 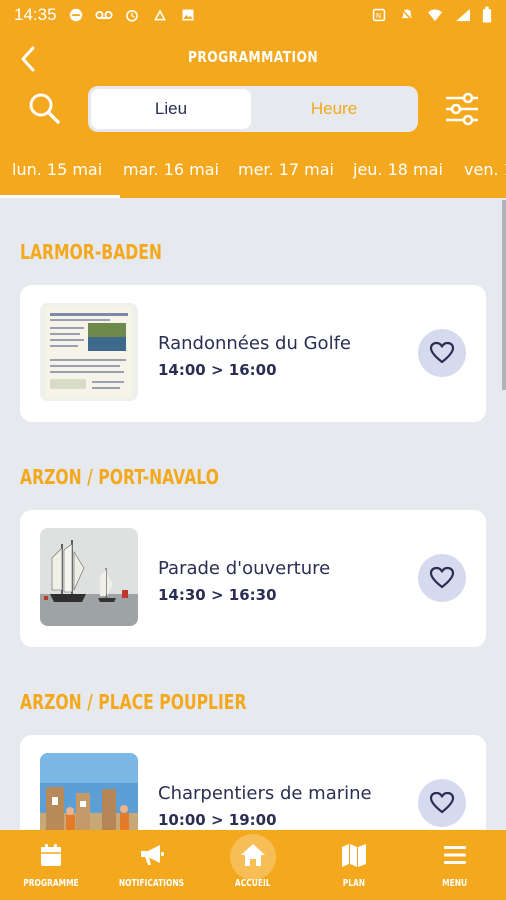 I want to click on section-title: ARZON / PLACE POUPLIER, so click(x=133, y=702).